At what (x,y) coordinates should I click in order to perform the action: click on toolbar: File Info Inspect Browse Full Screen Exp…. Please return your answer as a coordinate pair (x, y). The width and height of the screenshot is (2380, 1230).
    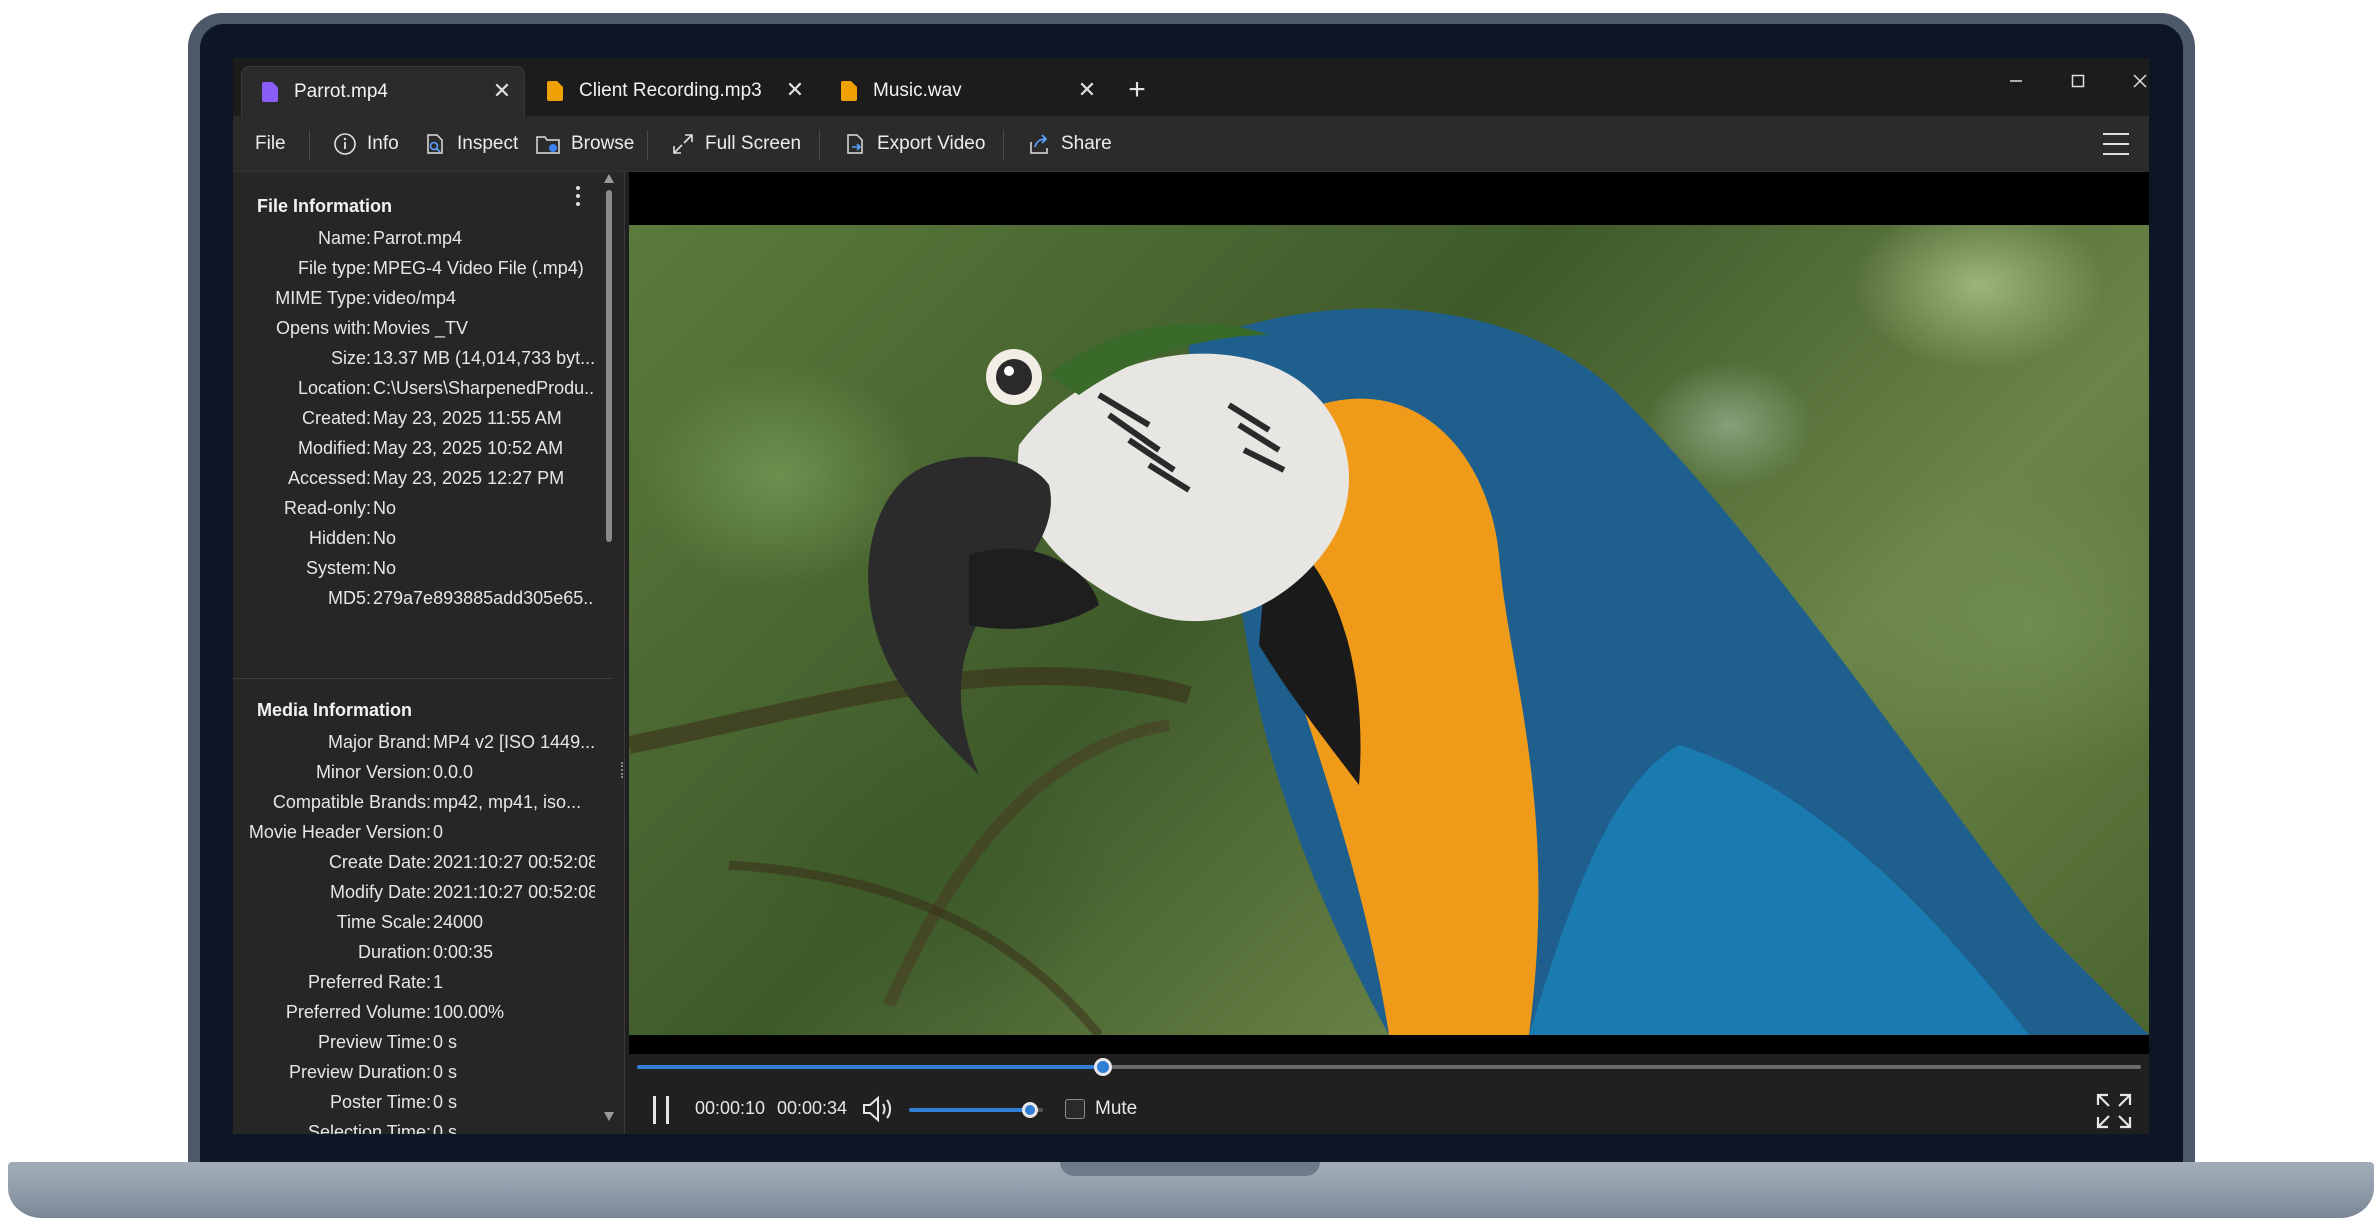
    Looking at the image, I should click on (1191, 144).